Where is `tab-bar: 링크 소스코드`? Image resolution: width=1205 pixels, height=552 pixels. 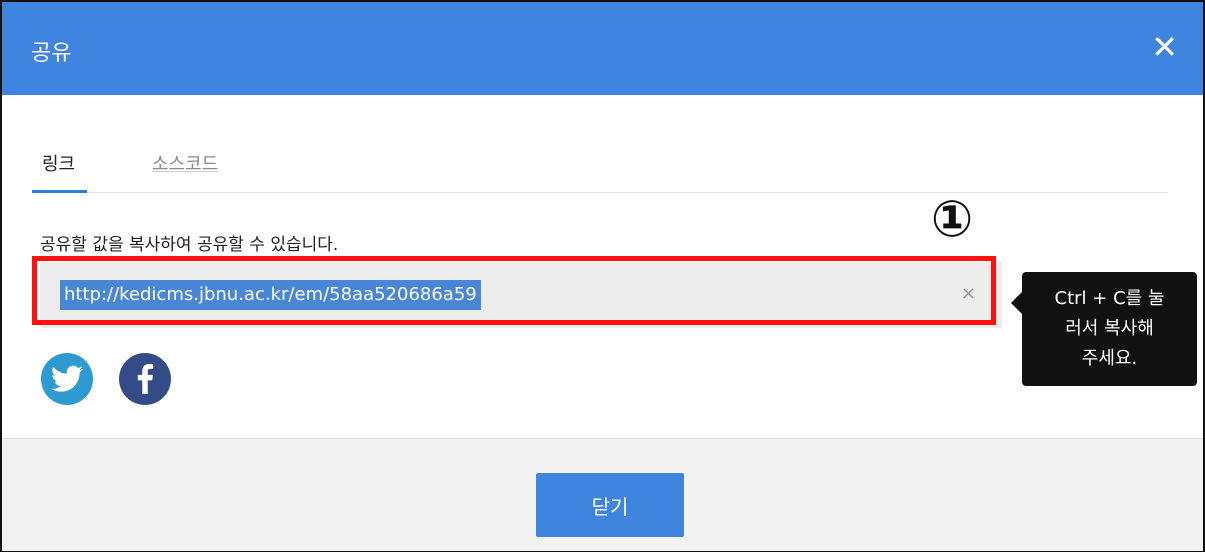 tab-bar: 링크 소스코드 is located at coordinates (599, 162).